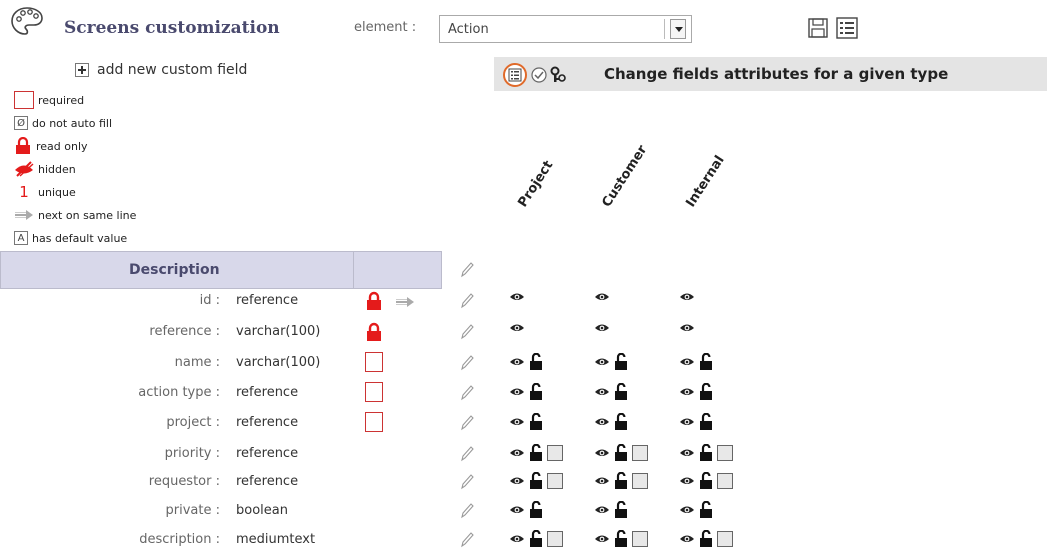 The image size is (1047, 551). I want to click on legend-default-value-label: has default value, so click(80, 238).